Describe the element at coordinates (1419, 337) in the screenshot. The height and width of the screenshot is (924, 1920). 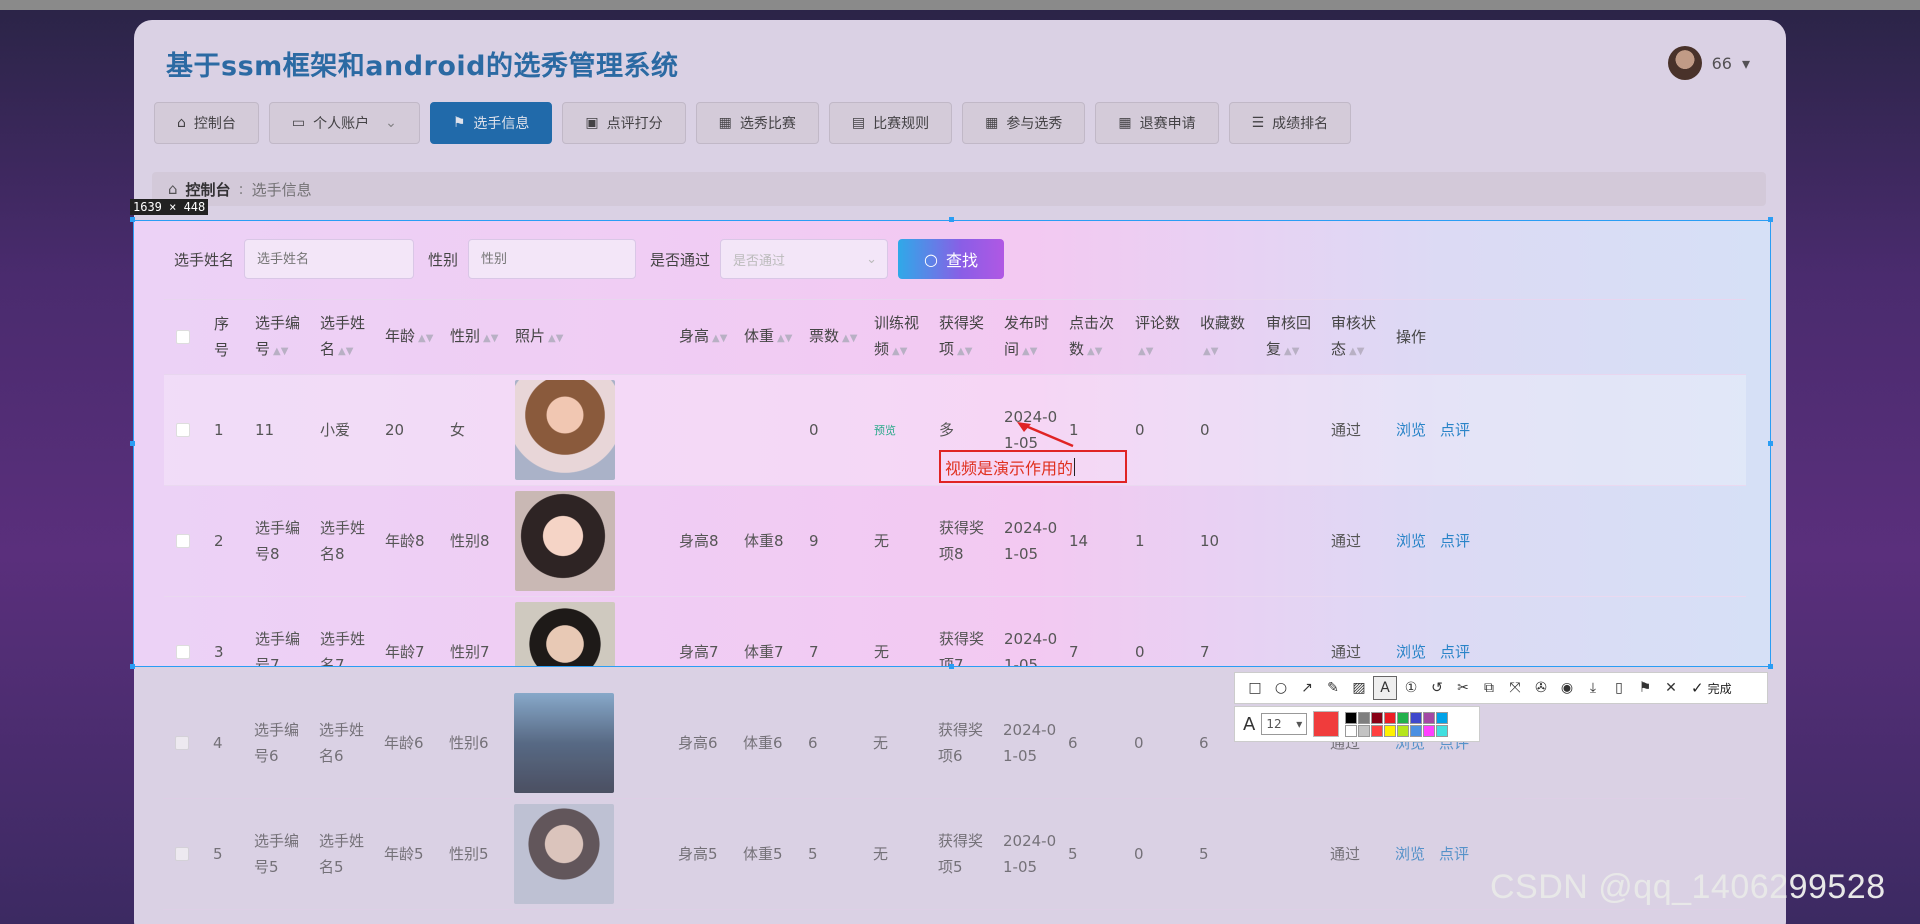
I see `column-header: 操作` at that location.